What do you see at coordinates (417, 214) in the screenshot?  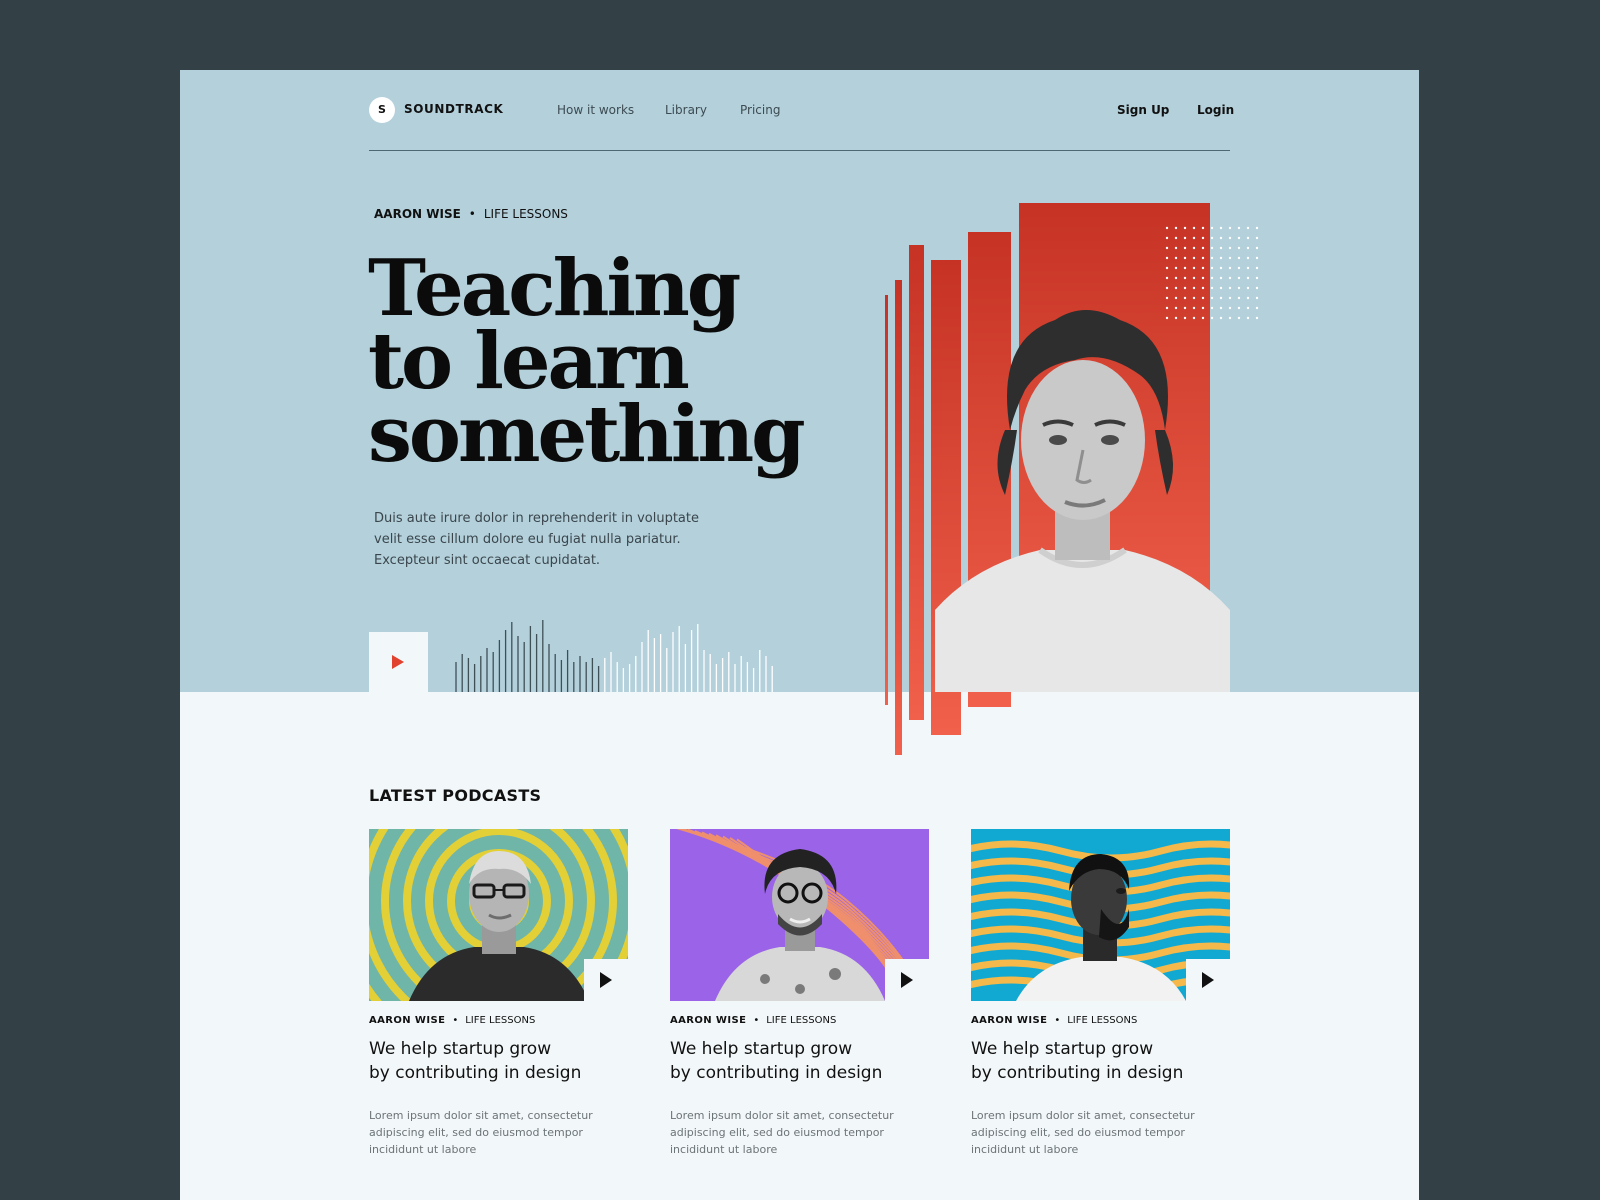 I see `hero-author: AARON WISE` at bounding box center [417, 214].